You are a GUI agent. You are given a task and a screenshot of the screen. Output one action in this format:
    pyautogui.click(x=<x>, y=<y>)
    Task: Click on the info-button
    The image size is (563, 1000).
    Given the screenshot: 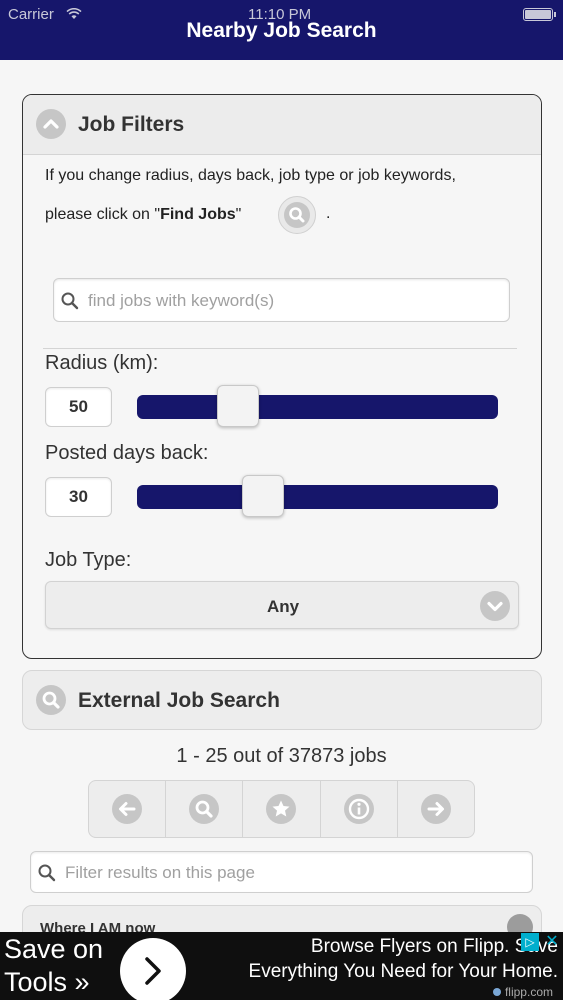 What is the action you would take?
    pyautogui.click(x=359, y=809)
    